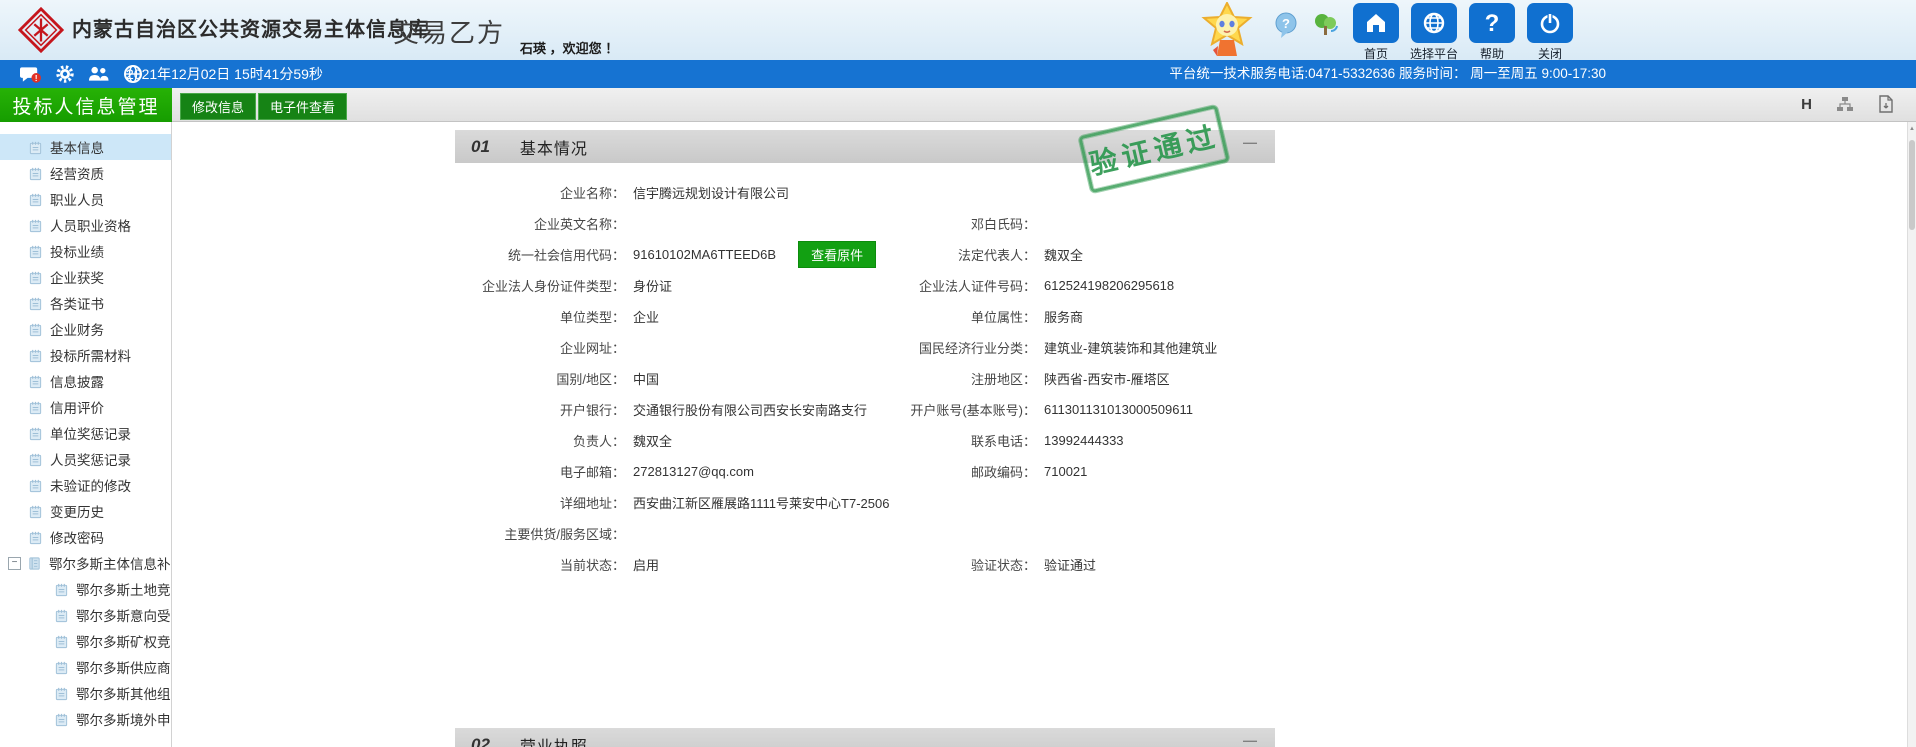  What do you see at coordinates (564, 534) in the screenshot?
I see `field-label: 主要供货/服务区域：` at bounding box center [564, 534].